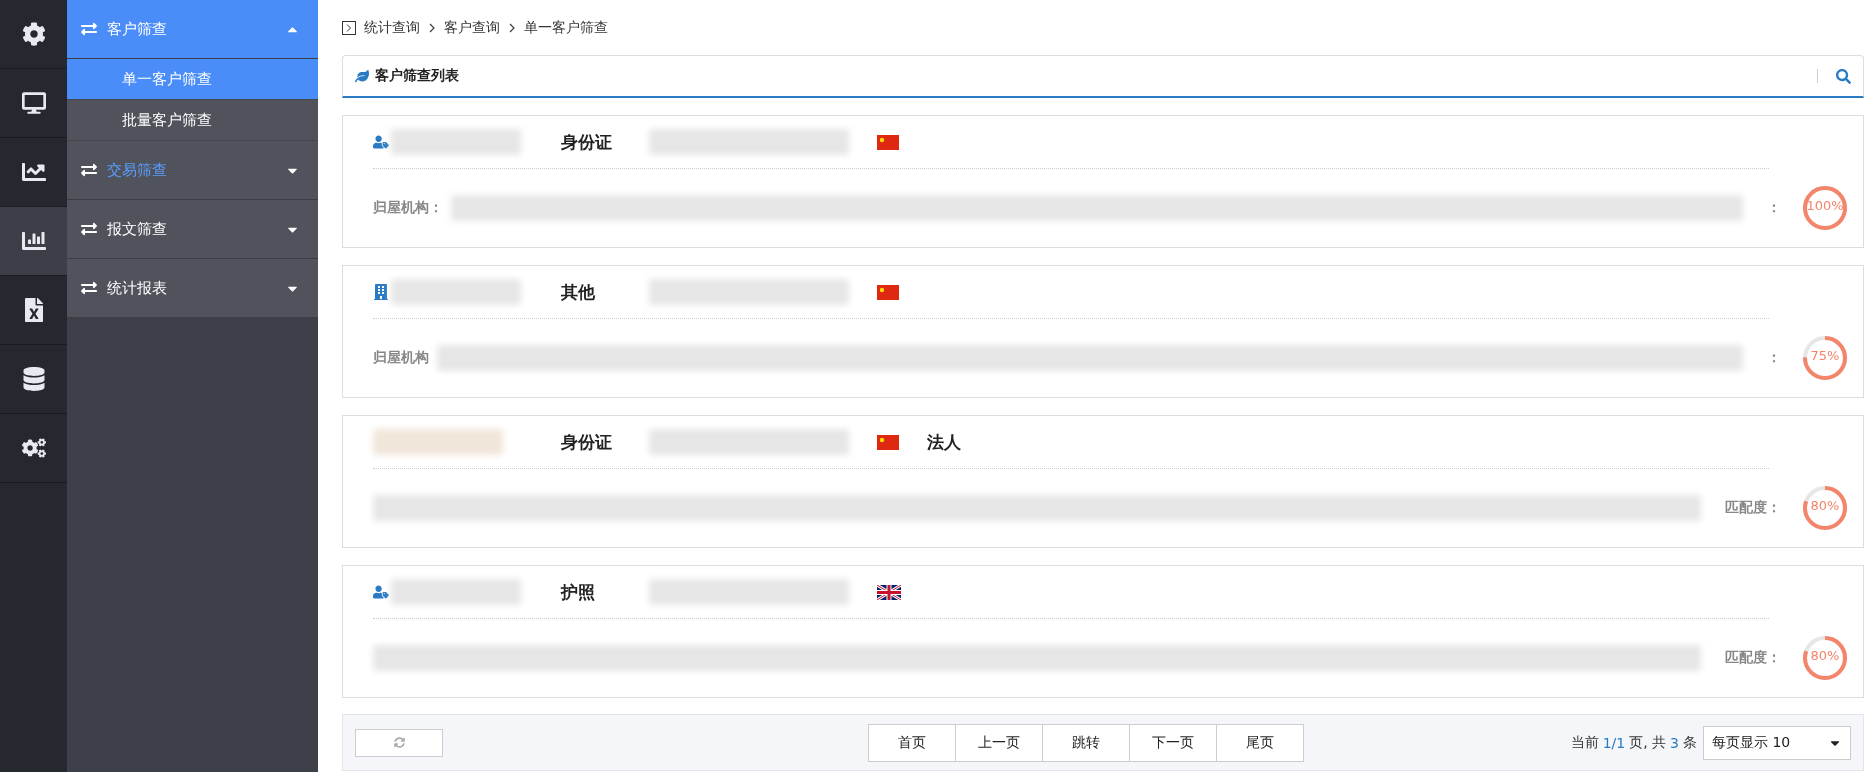  Describe the element at coordinates (1584, 742) in the screenshot. I see `page-info-label: 当前` at that location.